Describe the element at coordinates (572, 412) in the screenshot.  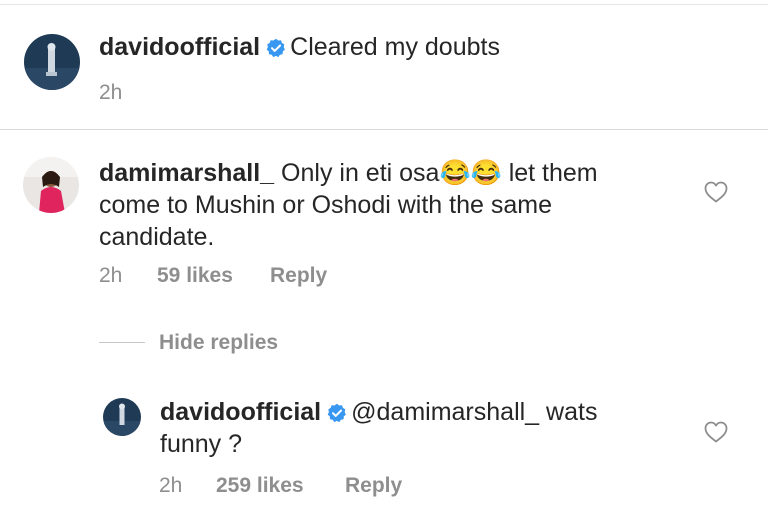
I see `reply-text-part: wats` at that location.